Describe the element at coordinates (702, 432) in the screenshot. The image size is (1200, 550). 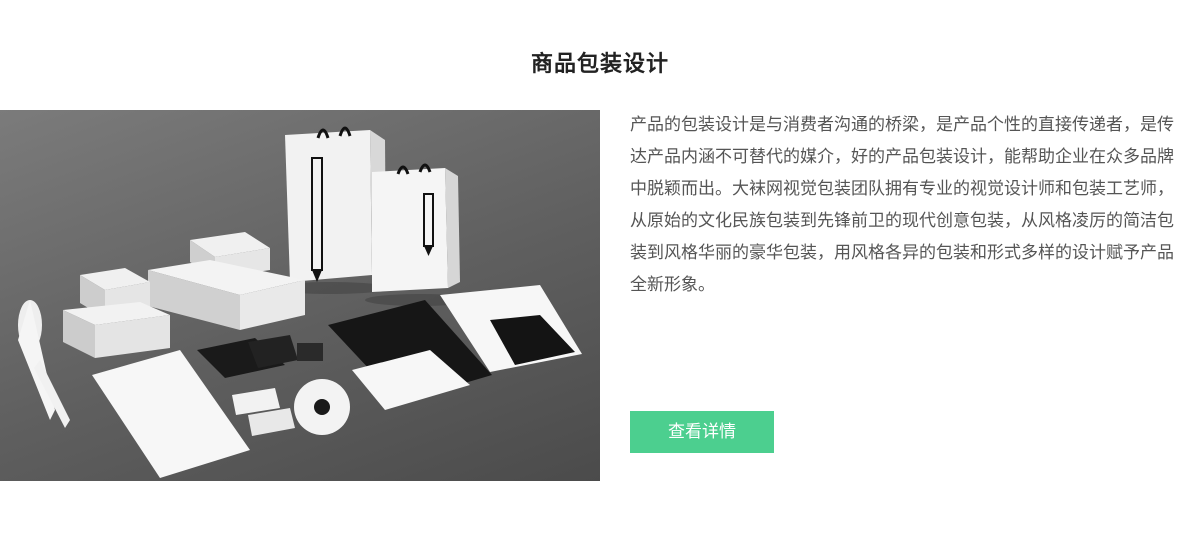
I see `view-details-button: 查看详情` at that location.